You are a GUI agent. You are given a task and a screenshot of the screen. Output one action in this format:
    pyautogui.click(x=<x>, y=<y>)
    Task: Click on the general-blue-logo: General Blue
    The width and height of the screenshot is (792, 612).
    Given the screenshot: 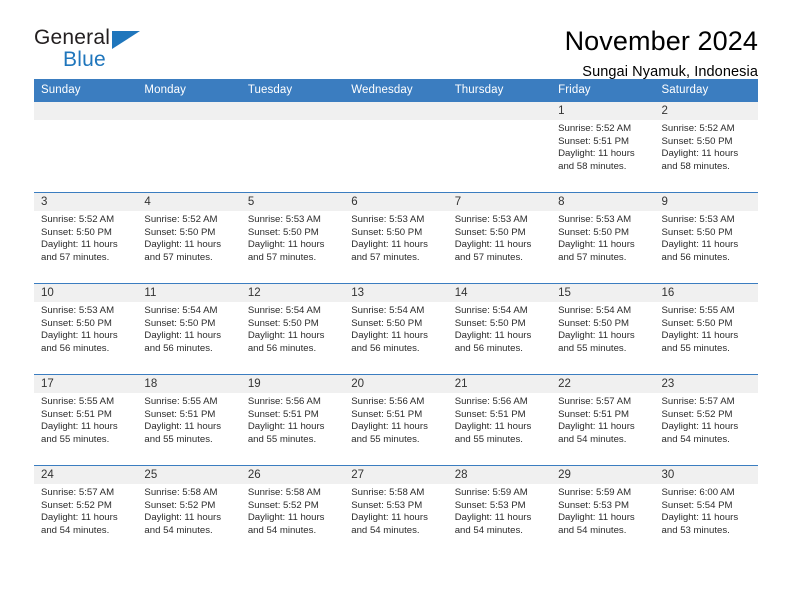 What is the action you would take?
    pyautogui.click(x=93, y=52)
    